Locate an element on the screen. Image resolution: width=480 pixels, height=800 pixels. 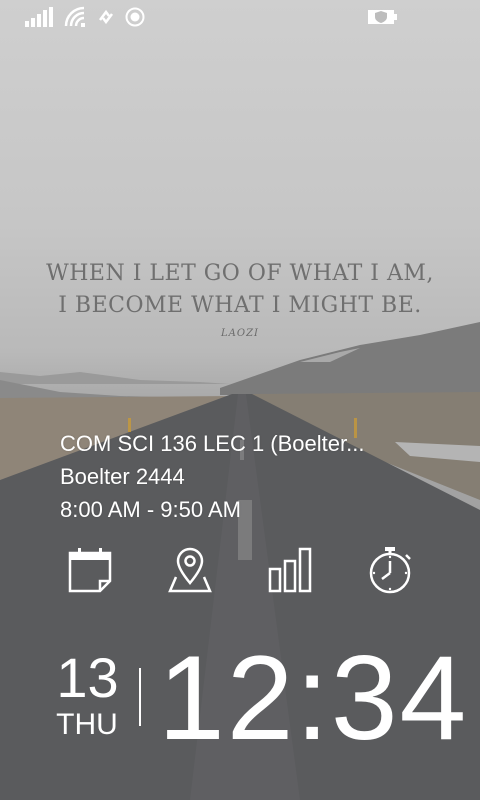
map-pin-icon is located at coordinates (190, 571).